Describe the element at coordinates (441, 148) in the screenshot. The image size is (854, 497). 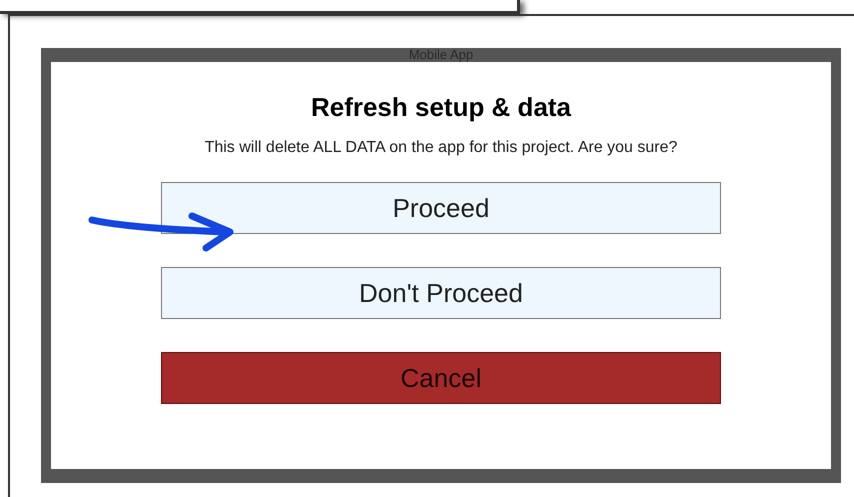
I see `dialog-message: This will delete ALL DATA on the app for this project. Are you sure?` at that location.